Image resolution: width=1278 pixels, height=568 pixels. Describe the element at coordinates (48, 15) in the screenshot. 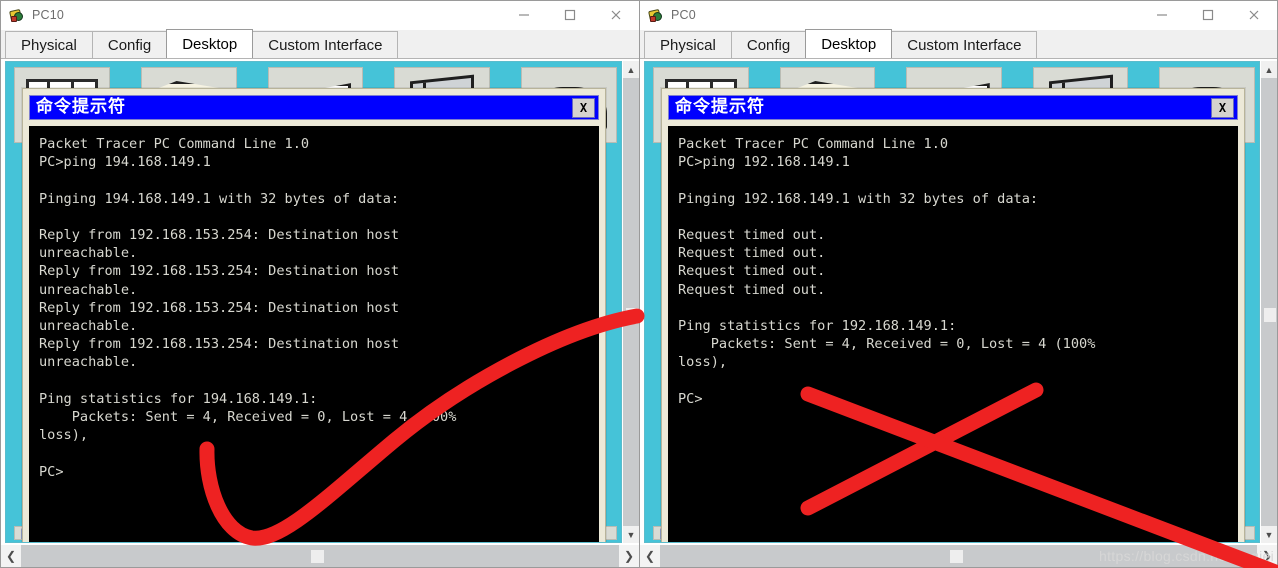

I see `window-title: PC10` at that location.